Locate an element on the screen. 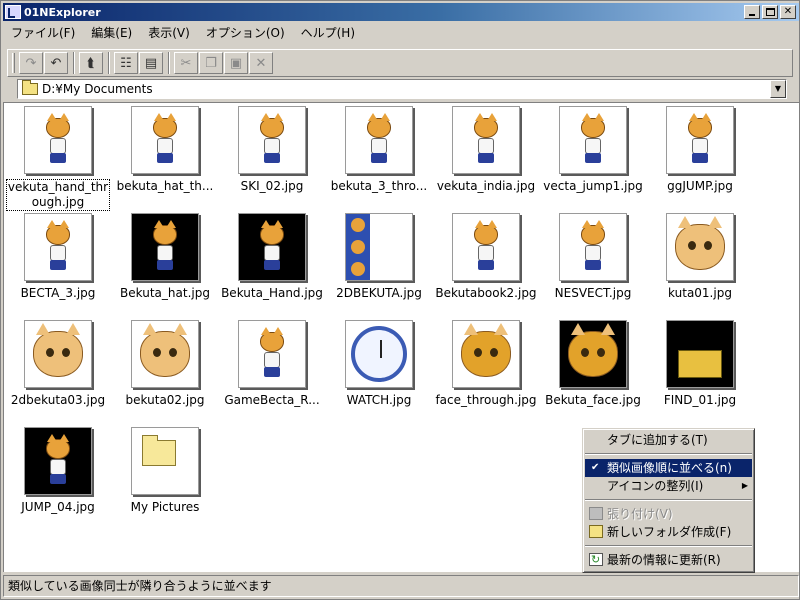 The width and height of the screenshot is (800, 600). redo-button: ↷ is located at coordinates (31, 63).